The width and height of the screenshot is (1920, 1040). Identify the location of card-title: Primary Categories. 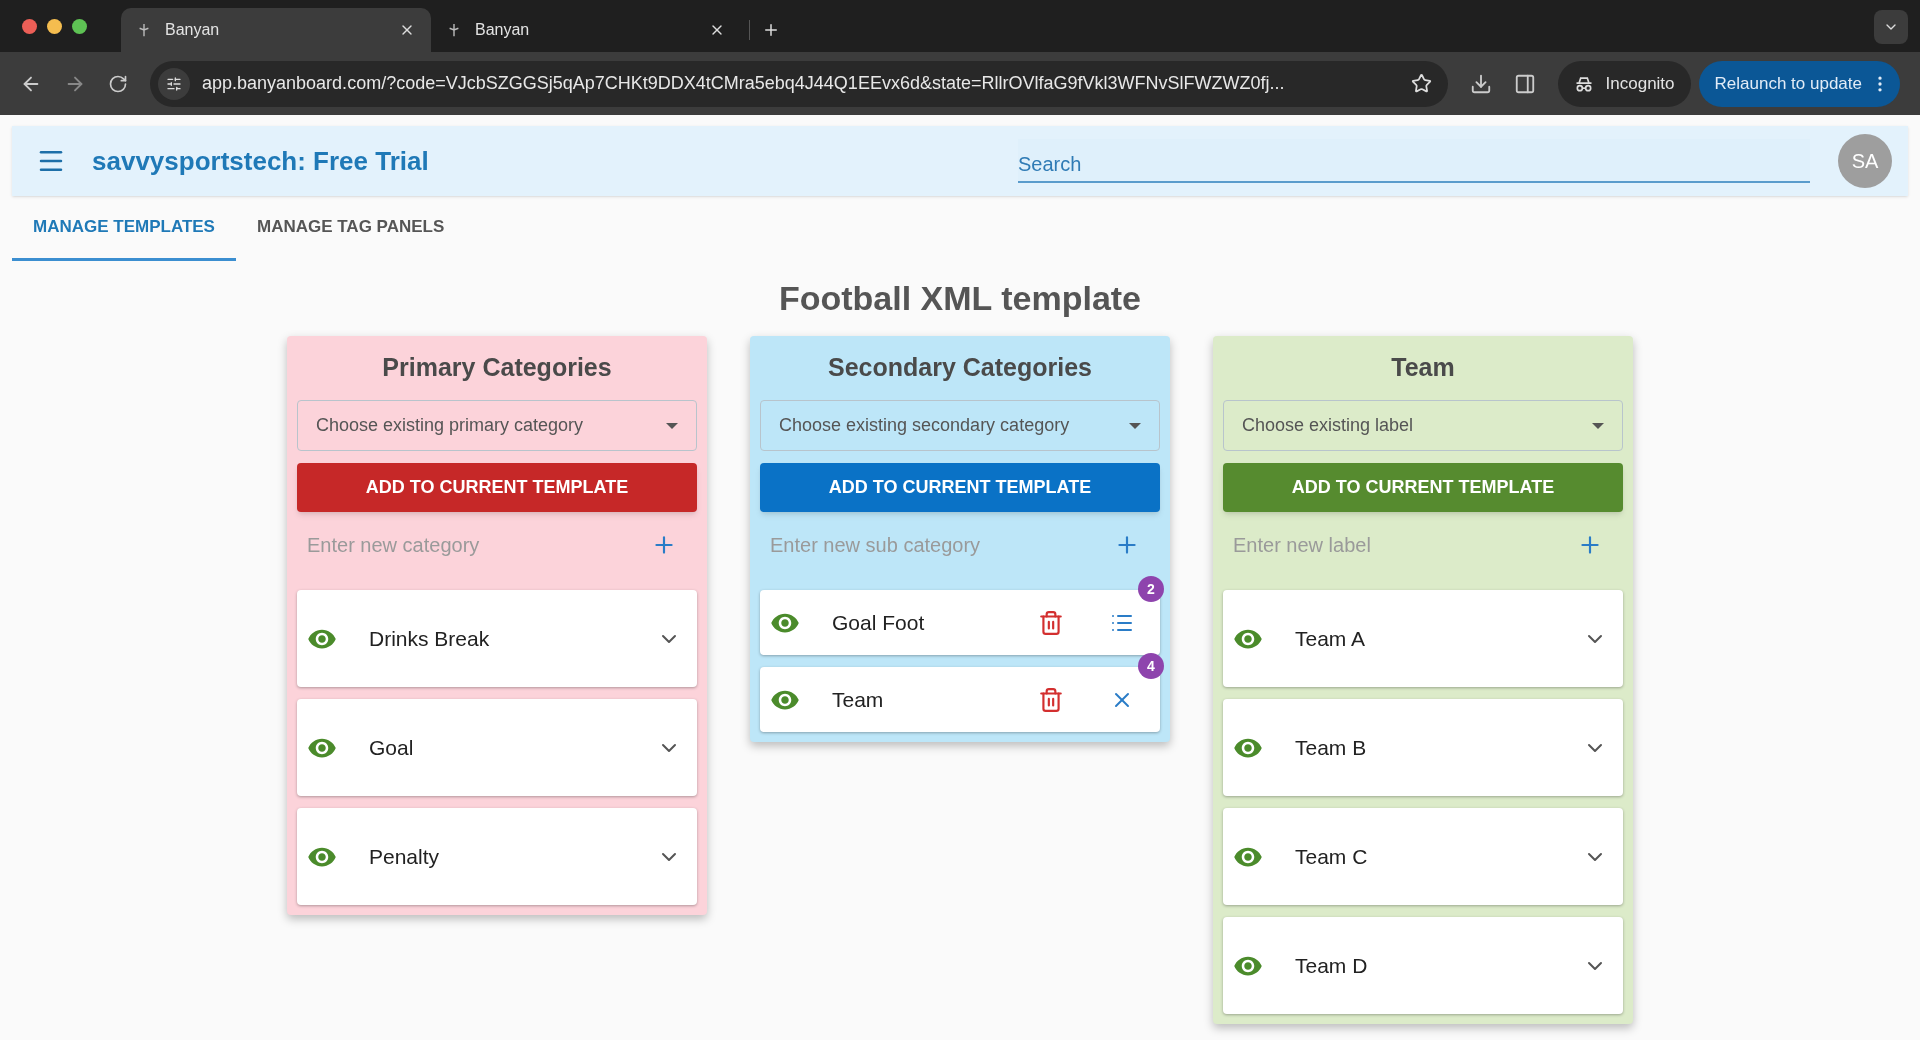
(497, 368).